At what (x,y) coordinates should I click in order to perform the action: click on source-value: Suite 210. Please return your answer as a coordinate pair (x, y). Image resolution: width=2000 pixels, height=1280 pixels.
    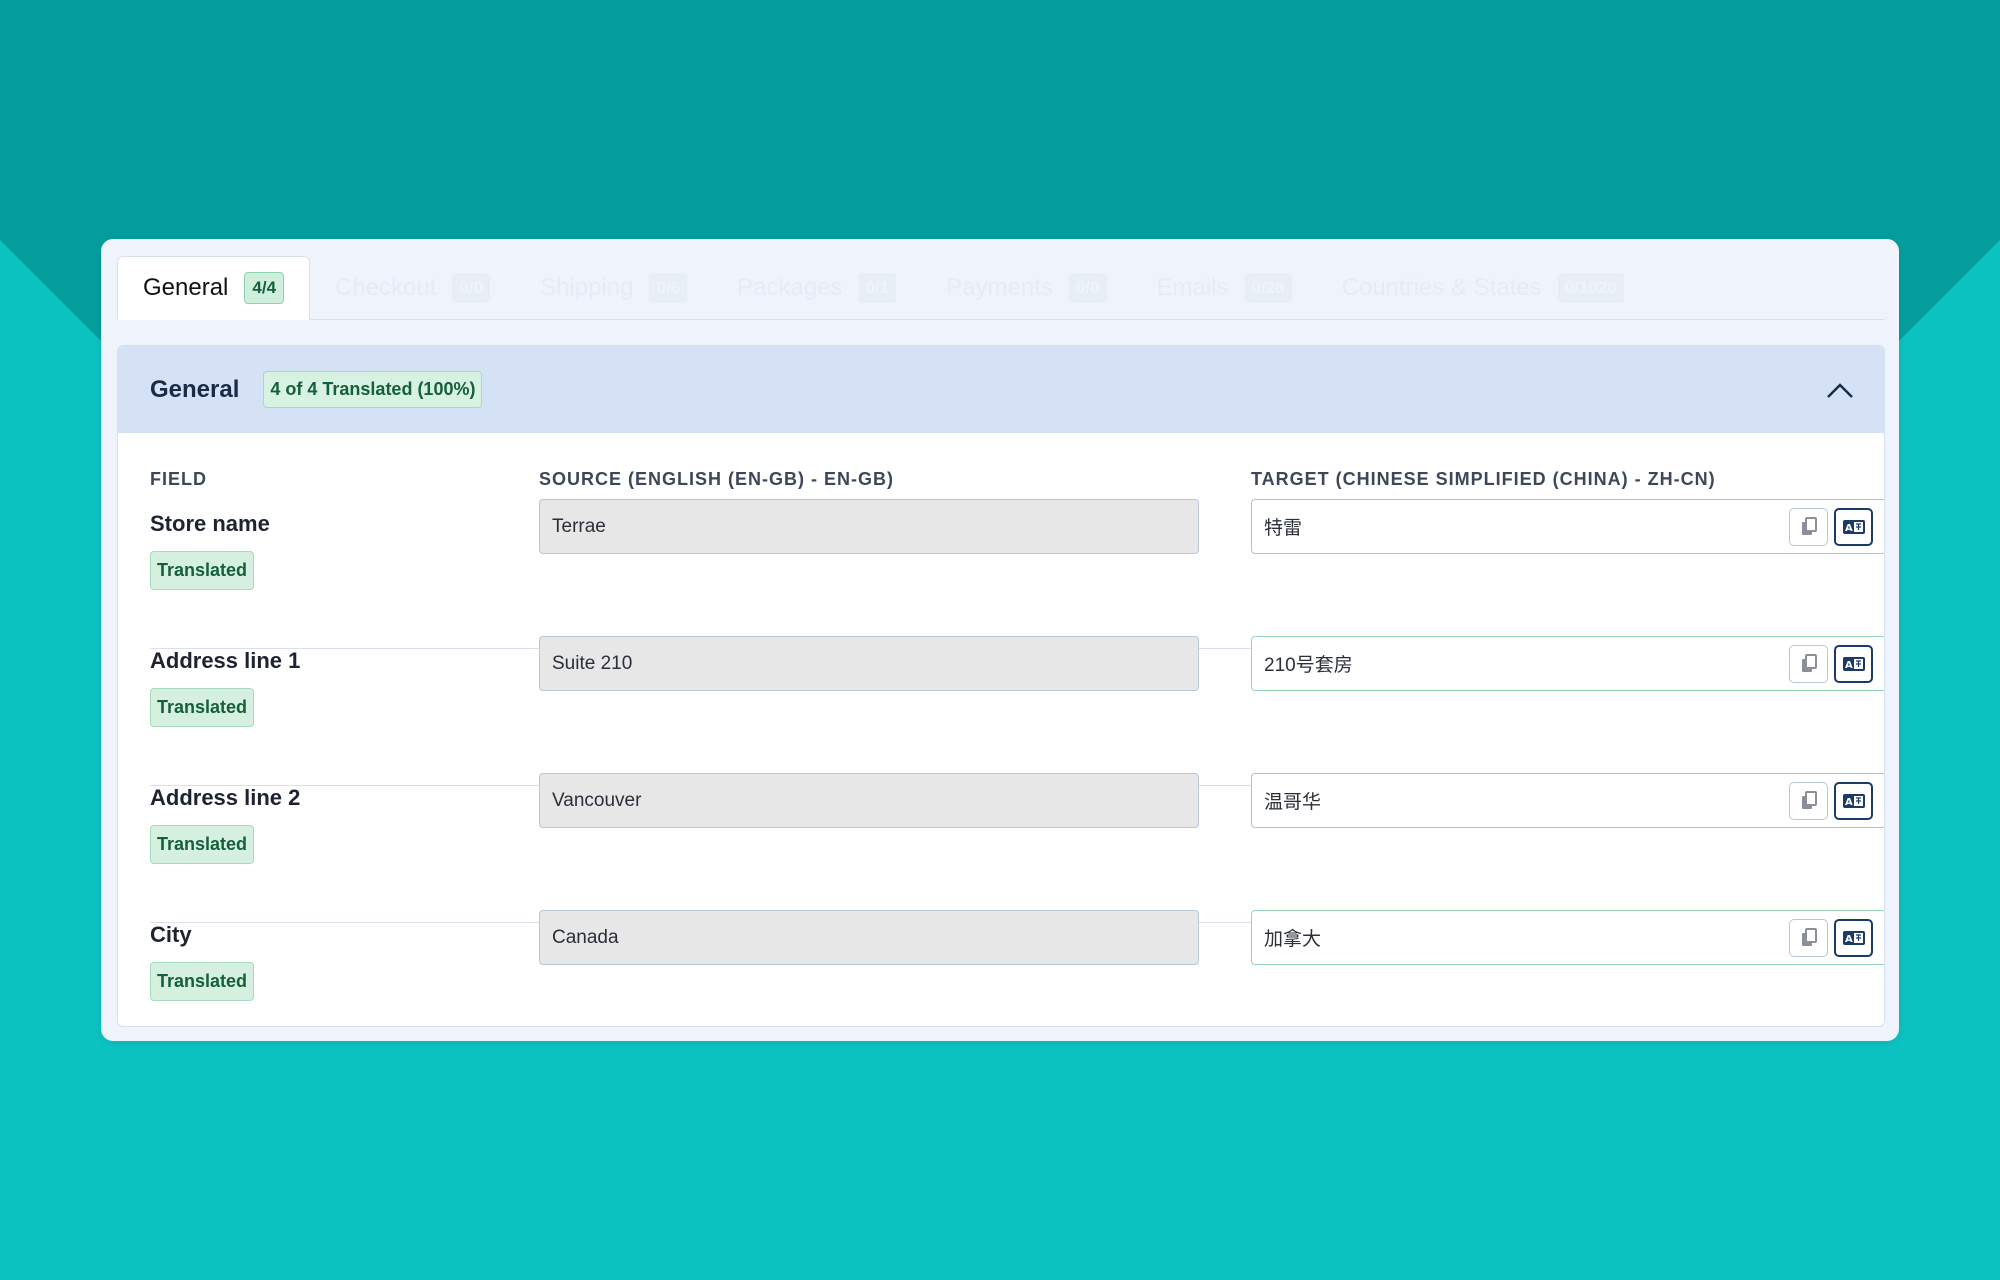
    Looking at the image, I should click on (592, 663).